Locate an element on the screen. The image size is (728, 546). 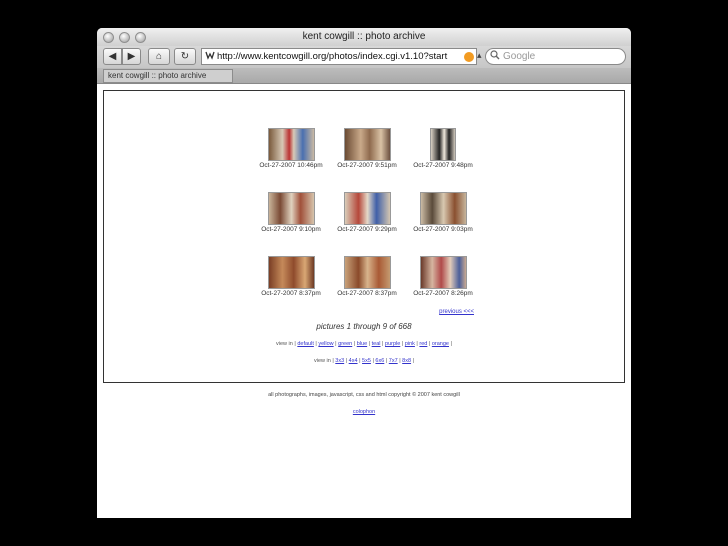
site-icon is located at coordinates (210, 55).